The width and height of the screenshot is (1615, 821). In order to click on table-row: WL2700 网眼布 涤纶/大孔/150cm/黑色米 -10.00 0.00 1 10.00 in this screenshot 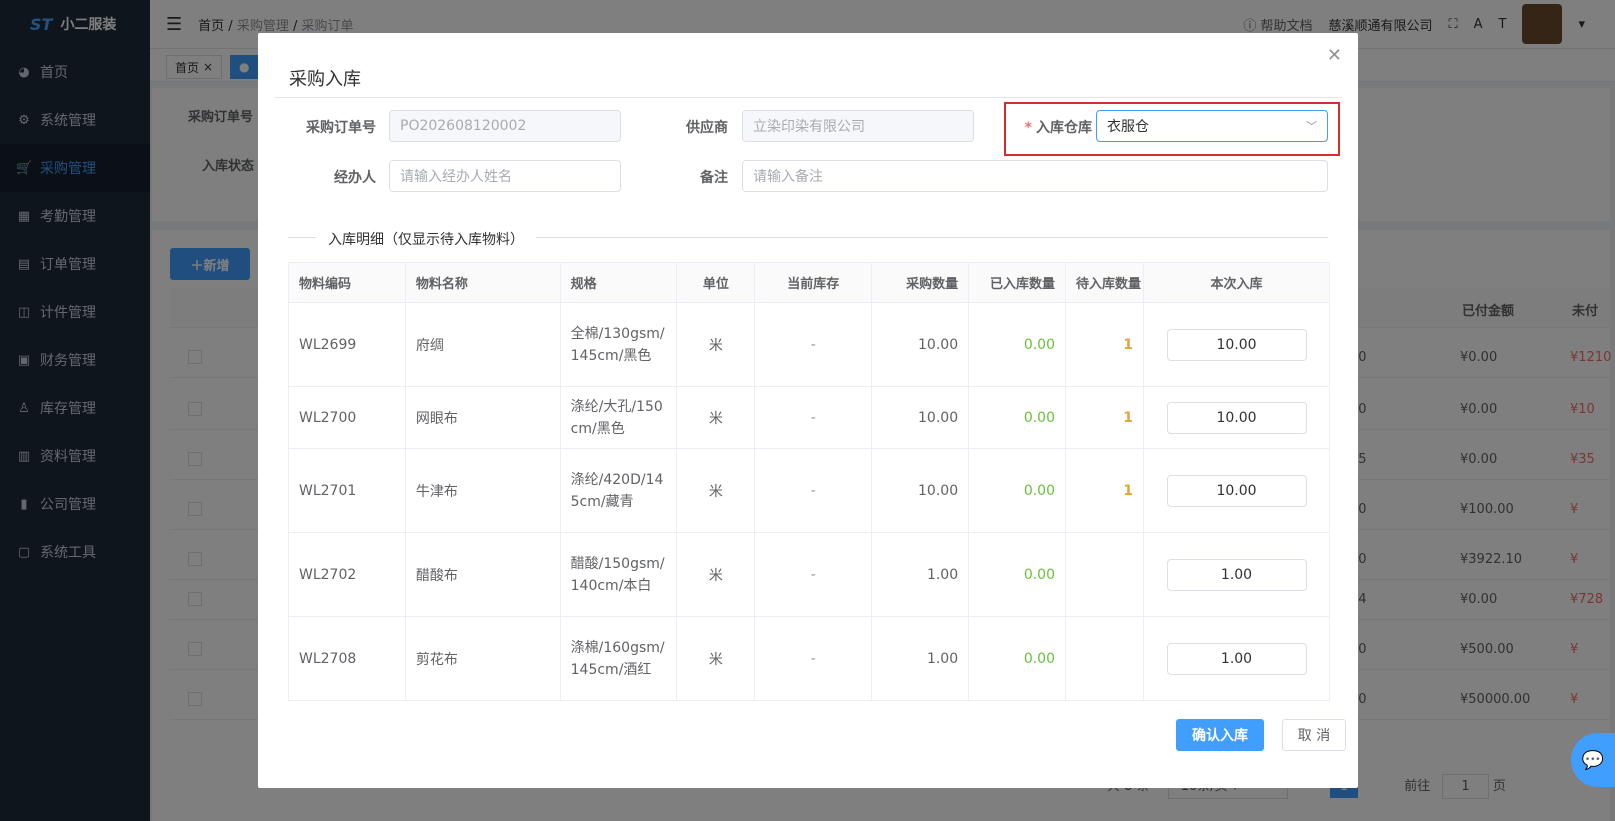, I will do `click(809, 417)`.